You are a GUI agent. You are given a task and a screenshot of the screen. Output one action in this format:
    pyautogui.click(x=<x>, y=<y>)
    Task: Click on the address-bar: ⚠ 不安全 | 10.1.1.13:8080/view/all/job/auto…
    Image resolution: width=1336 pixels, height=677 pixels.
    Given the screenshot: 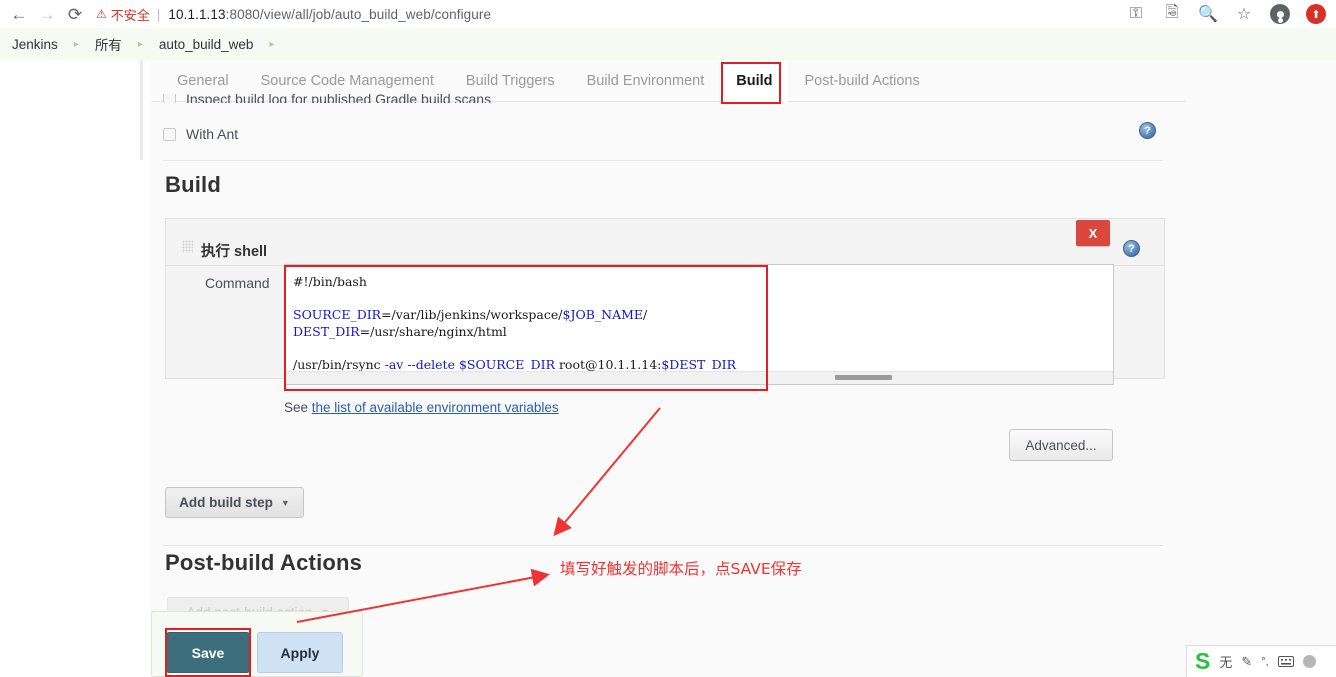 What is the action you would take?
    pyautogui.click(x=611, y=14)
    